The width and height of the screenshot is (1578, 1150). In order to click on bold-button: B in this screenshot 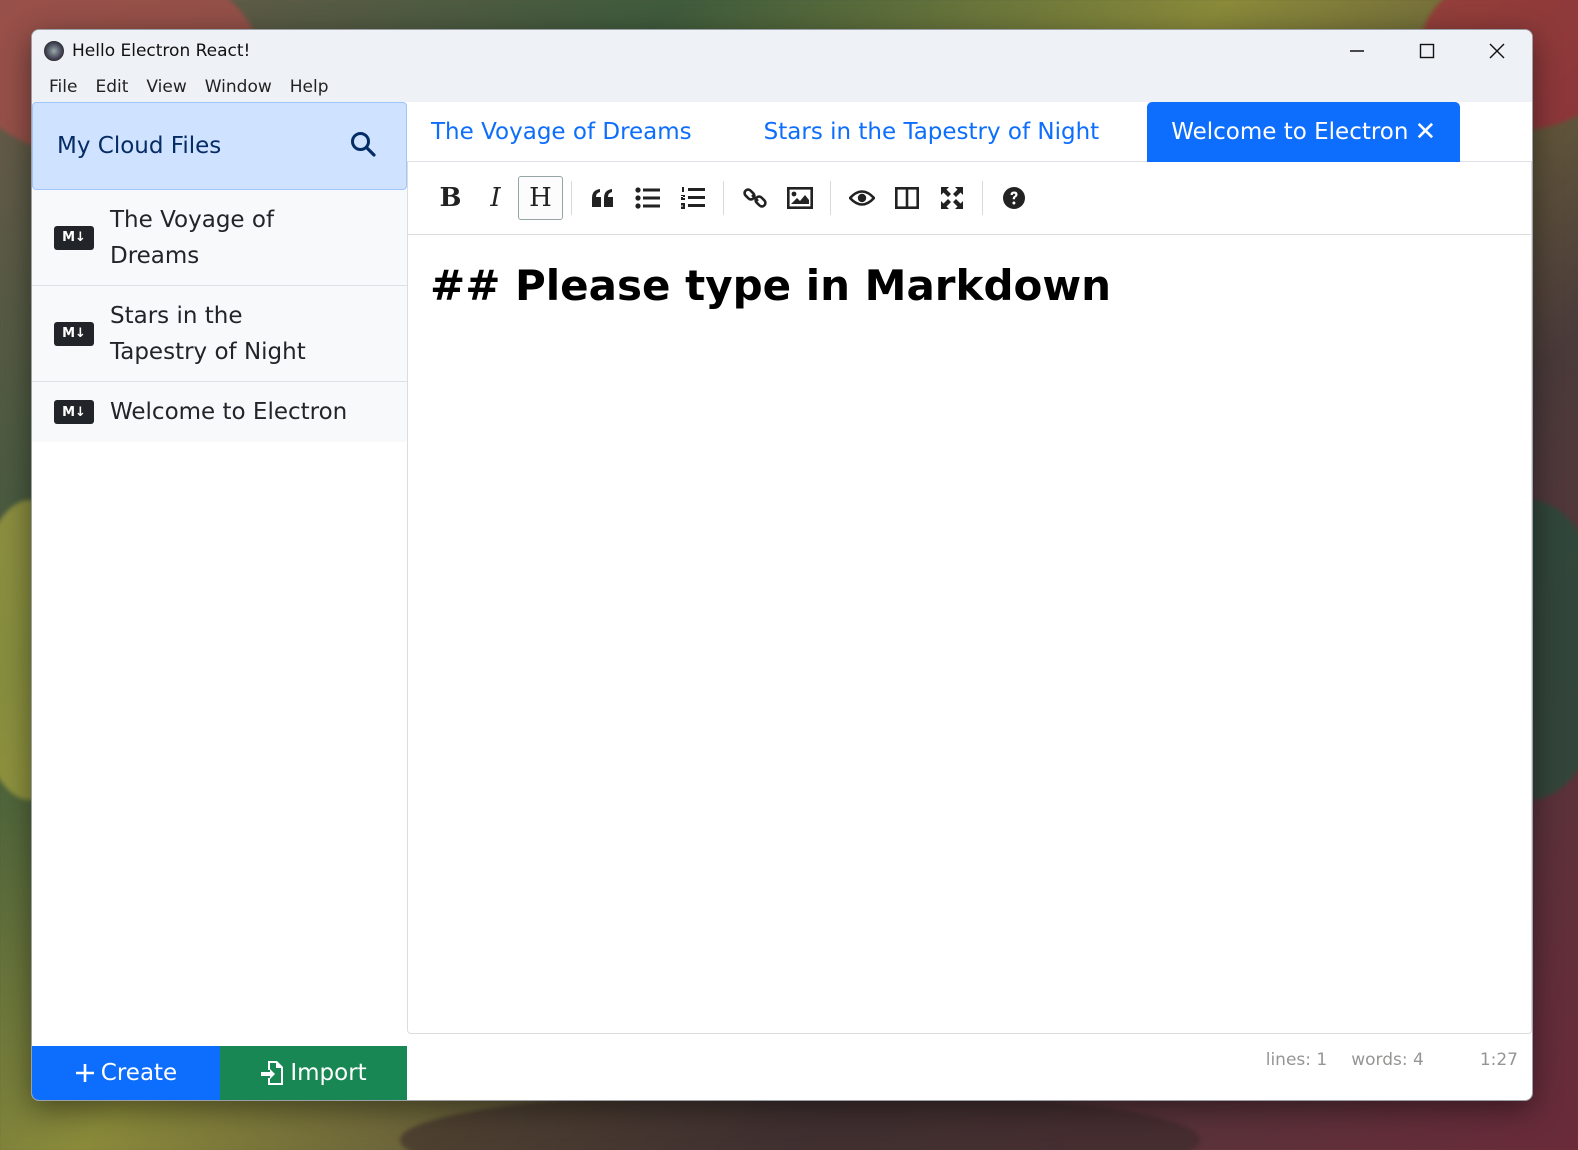, I will do `click(450, 198)`.